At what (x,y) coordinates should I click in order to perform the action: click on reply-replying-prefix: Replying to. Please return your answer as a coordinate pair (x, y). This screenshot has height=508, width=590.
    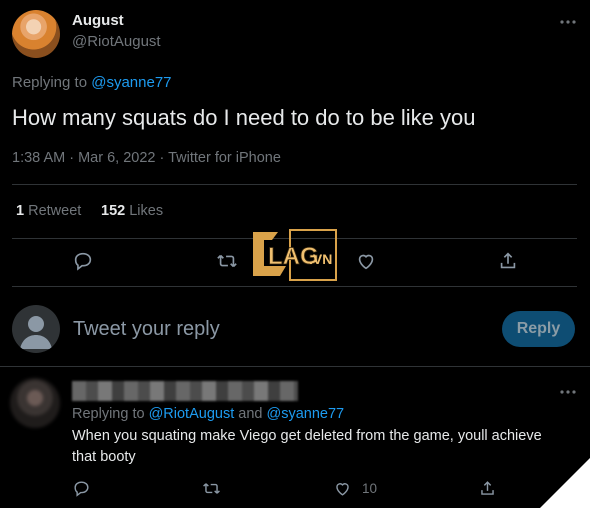
    Looking at the image, I should click on (110, 414).